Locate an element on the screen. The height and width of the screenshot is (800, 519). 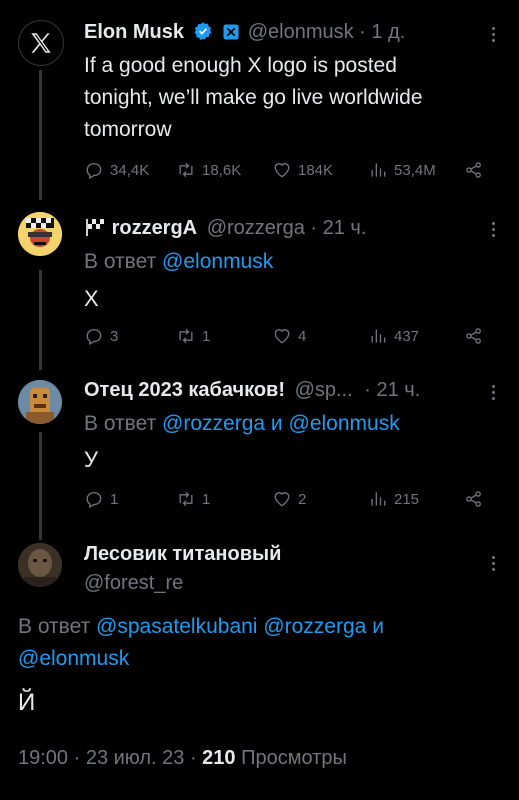
reply-button: 3 is located at coordinates (101, 336).